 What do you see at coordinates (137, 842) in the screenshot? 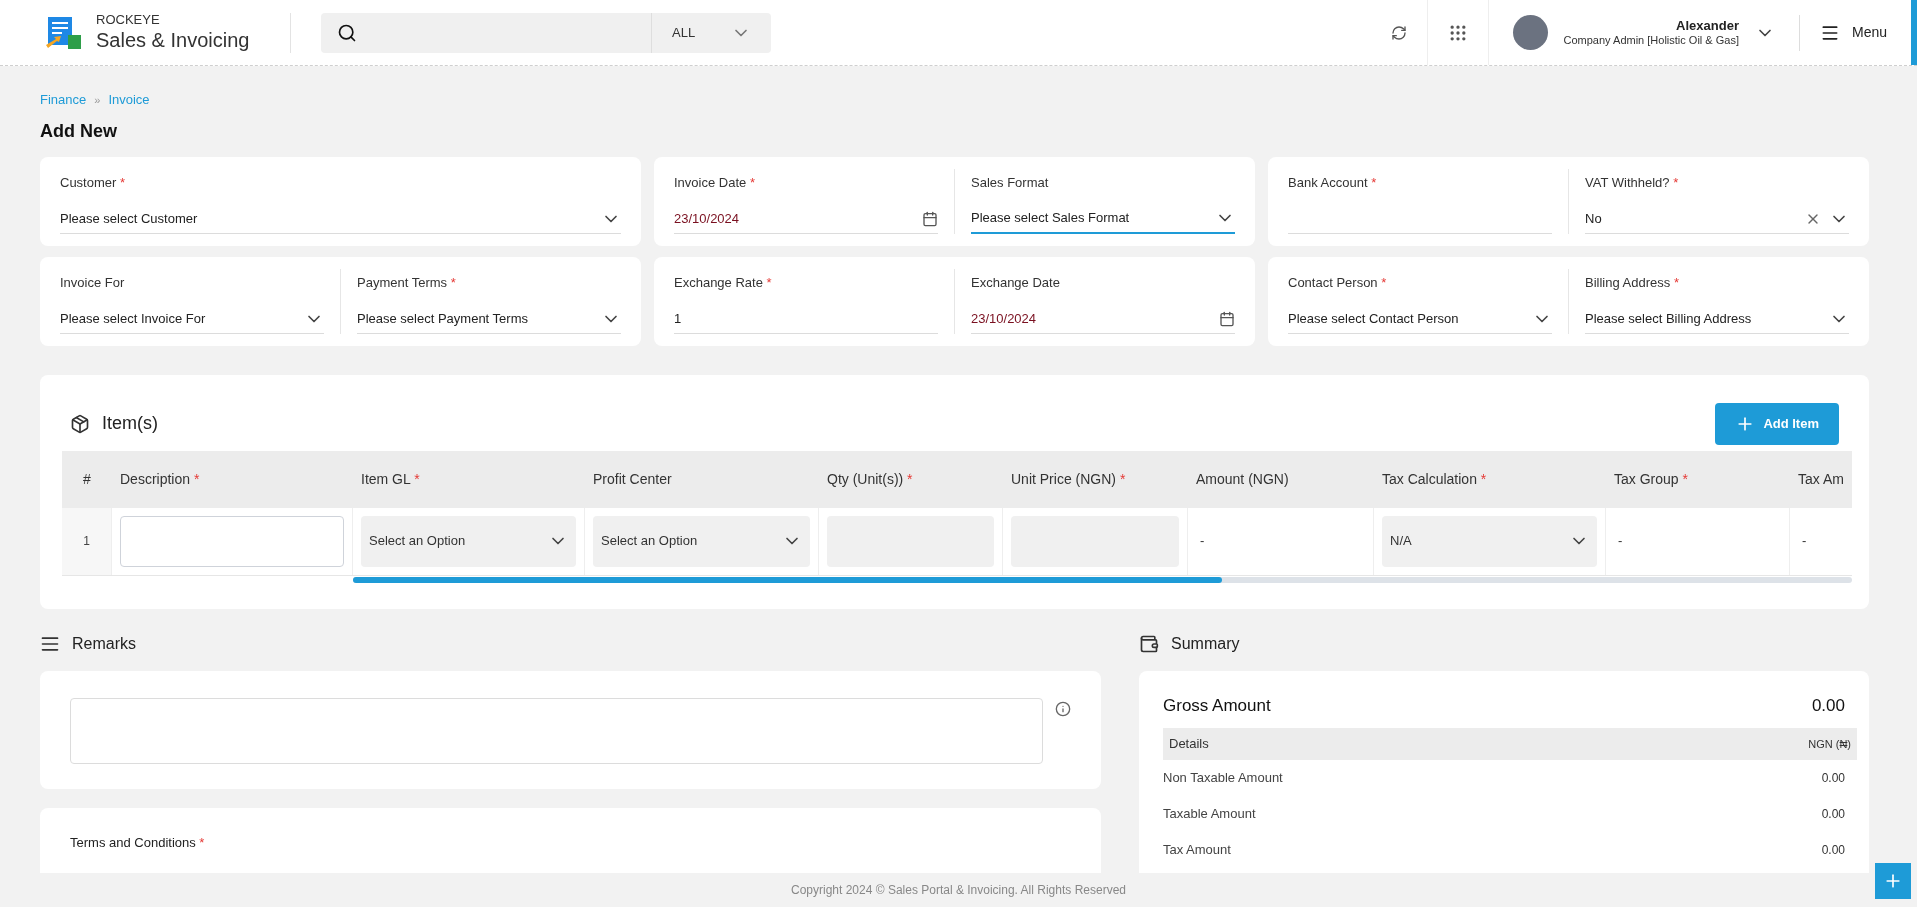
I see `field-label: Terms and Conditions *` at bounding box center [137, 842].